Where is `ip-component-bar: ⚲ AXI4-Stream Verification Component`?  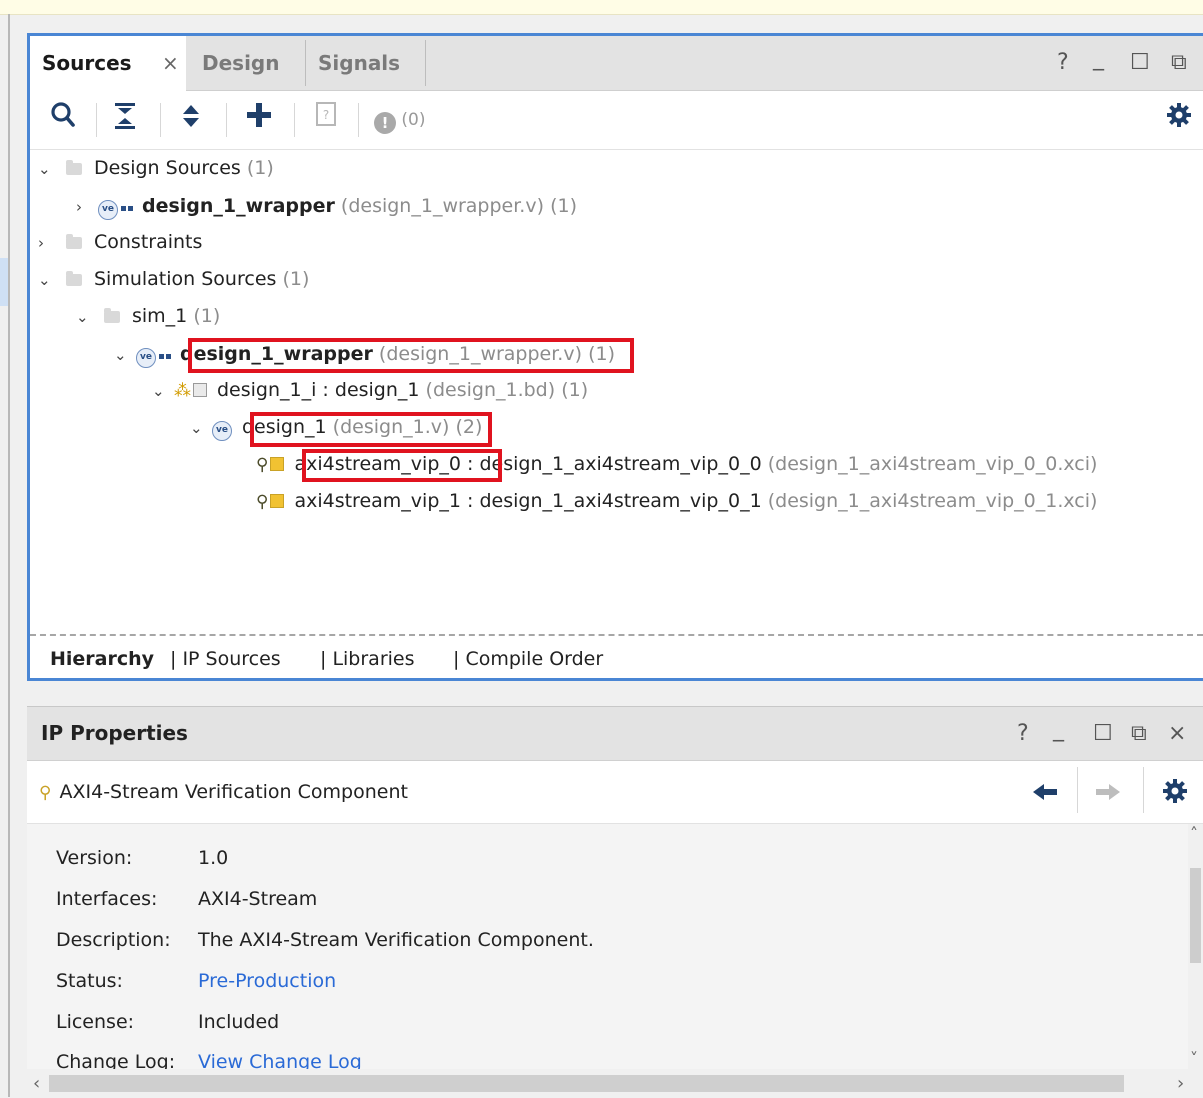 ip-component-bar: ⚲ AXI4-Stream Verification Component is located at coordinates (615, 792).